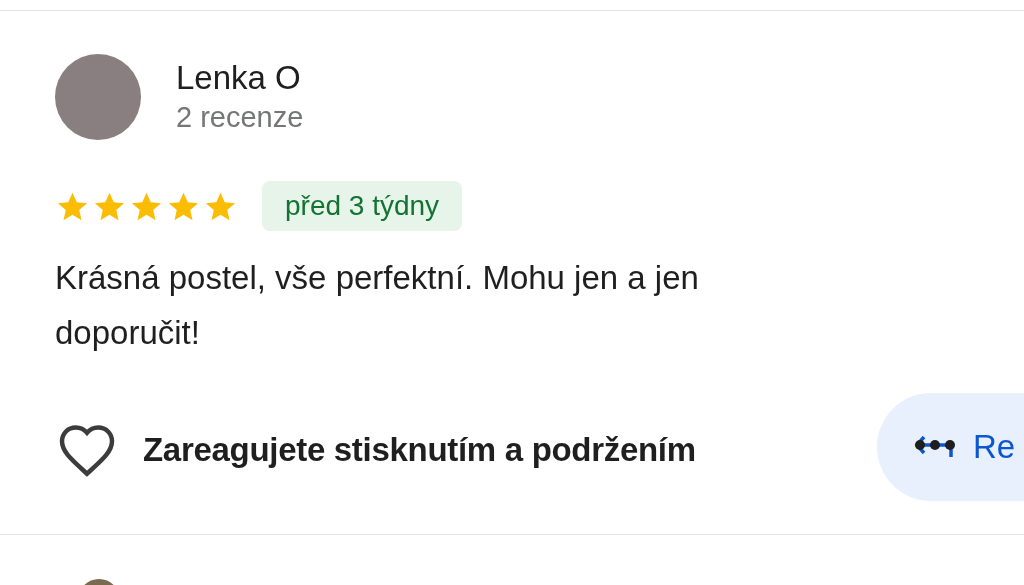 This screenshot has height=585, width=1024. What do you see at coordinates (377, 305) in the screenshot?
I see `review-text: Krásná postel, vše perfektní. Mohu jen a jen doporučit!` at bounding box center [377, 305].